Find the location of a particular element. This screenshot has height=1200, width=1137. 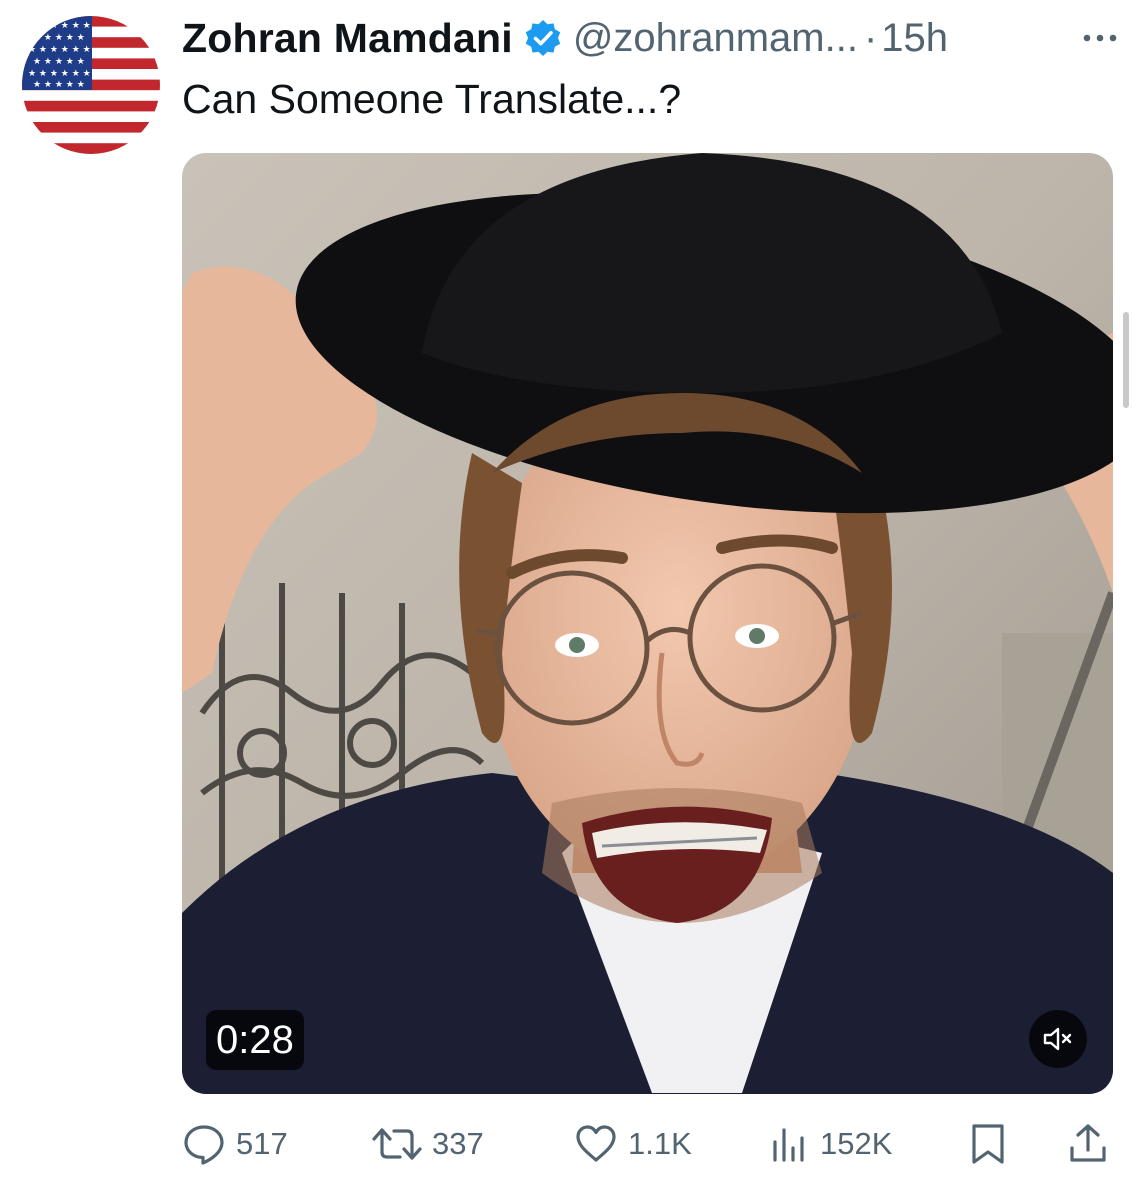

like-button: 1.1K is located at coordinates (633, 1144).